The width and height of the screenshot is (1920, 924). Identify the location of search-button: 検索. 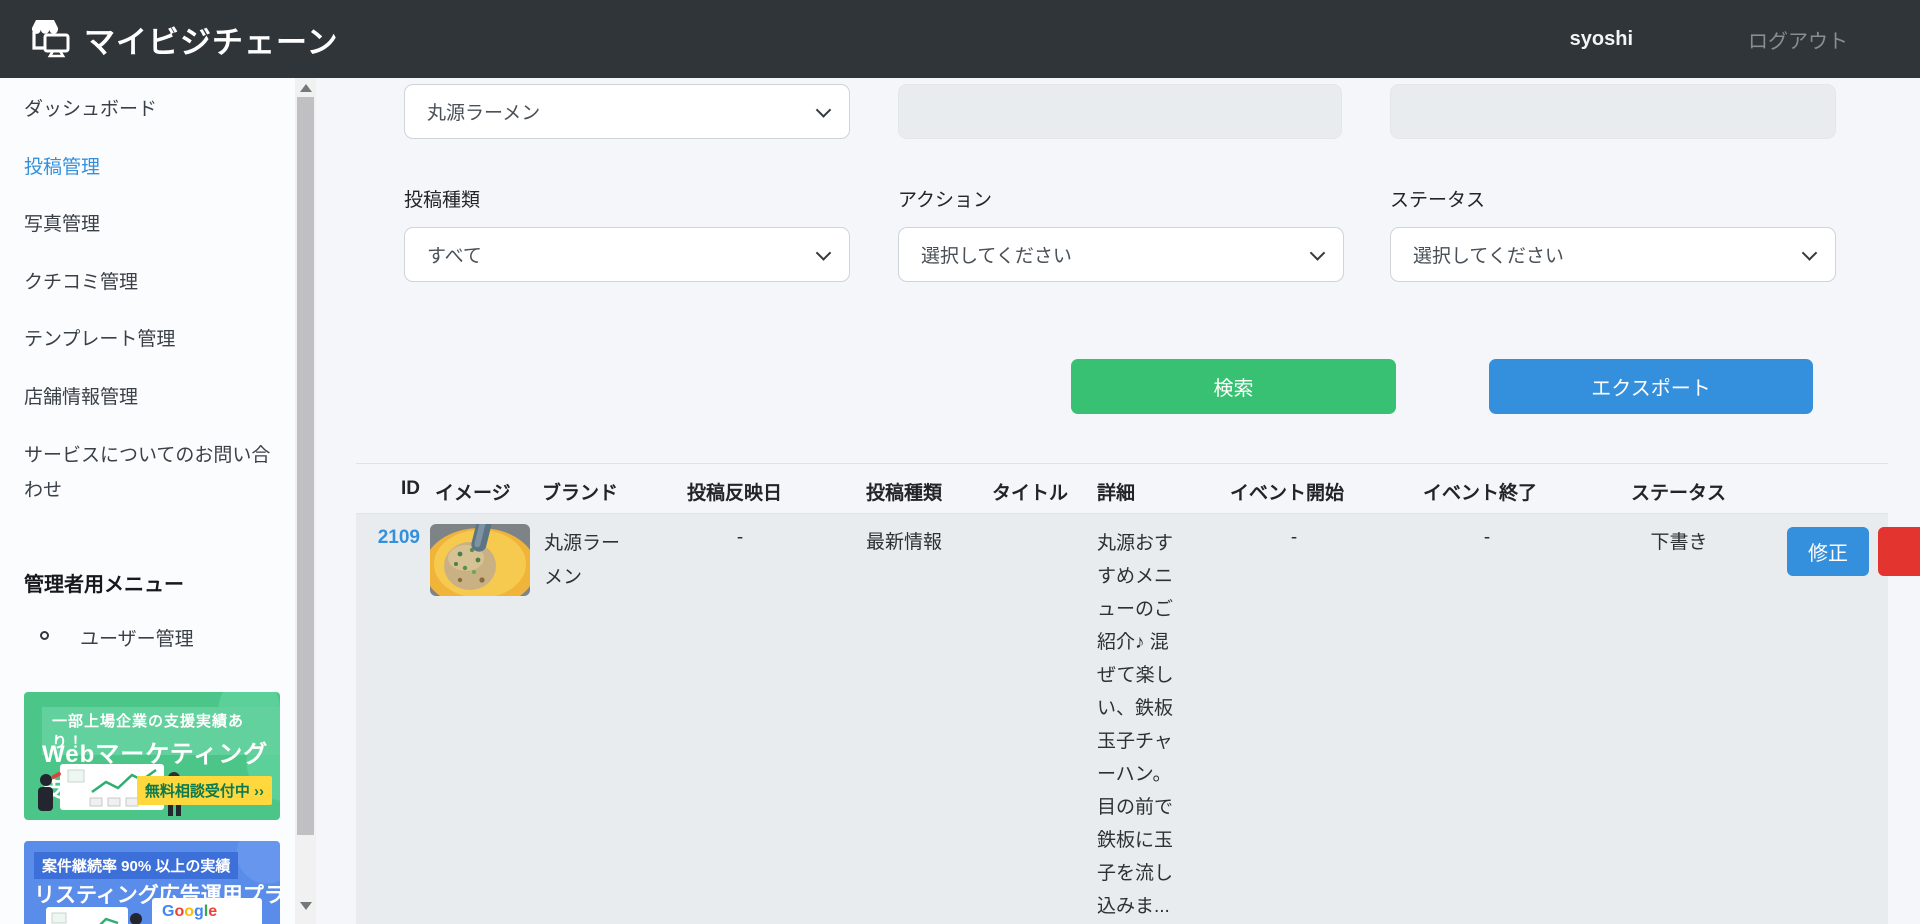
(1233, 386).